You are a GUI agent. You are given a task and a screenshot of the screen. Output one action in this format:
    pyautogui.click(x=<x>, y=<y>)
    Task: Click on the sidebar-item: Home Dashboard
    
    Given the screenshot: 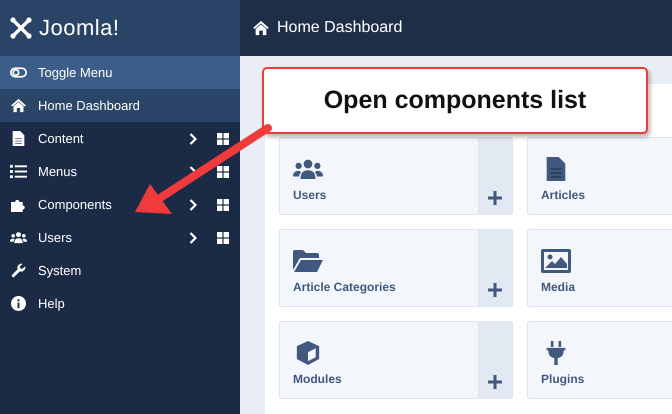 What is the action you would take?
    pyautogui.click(x=120, y=105)
    